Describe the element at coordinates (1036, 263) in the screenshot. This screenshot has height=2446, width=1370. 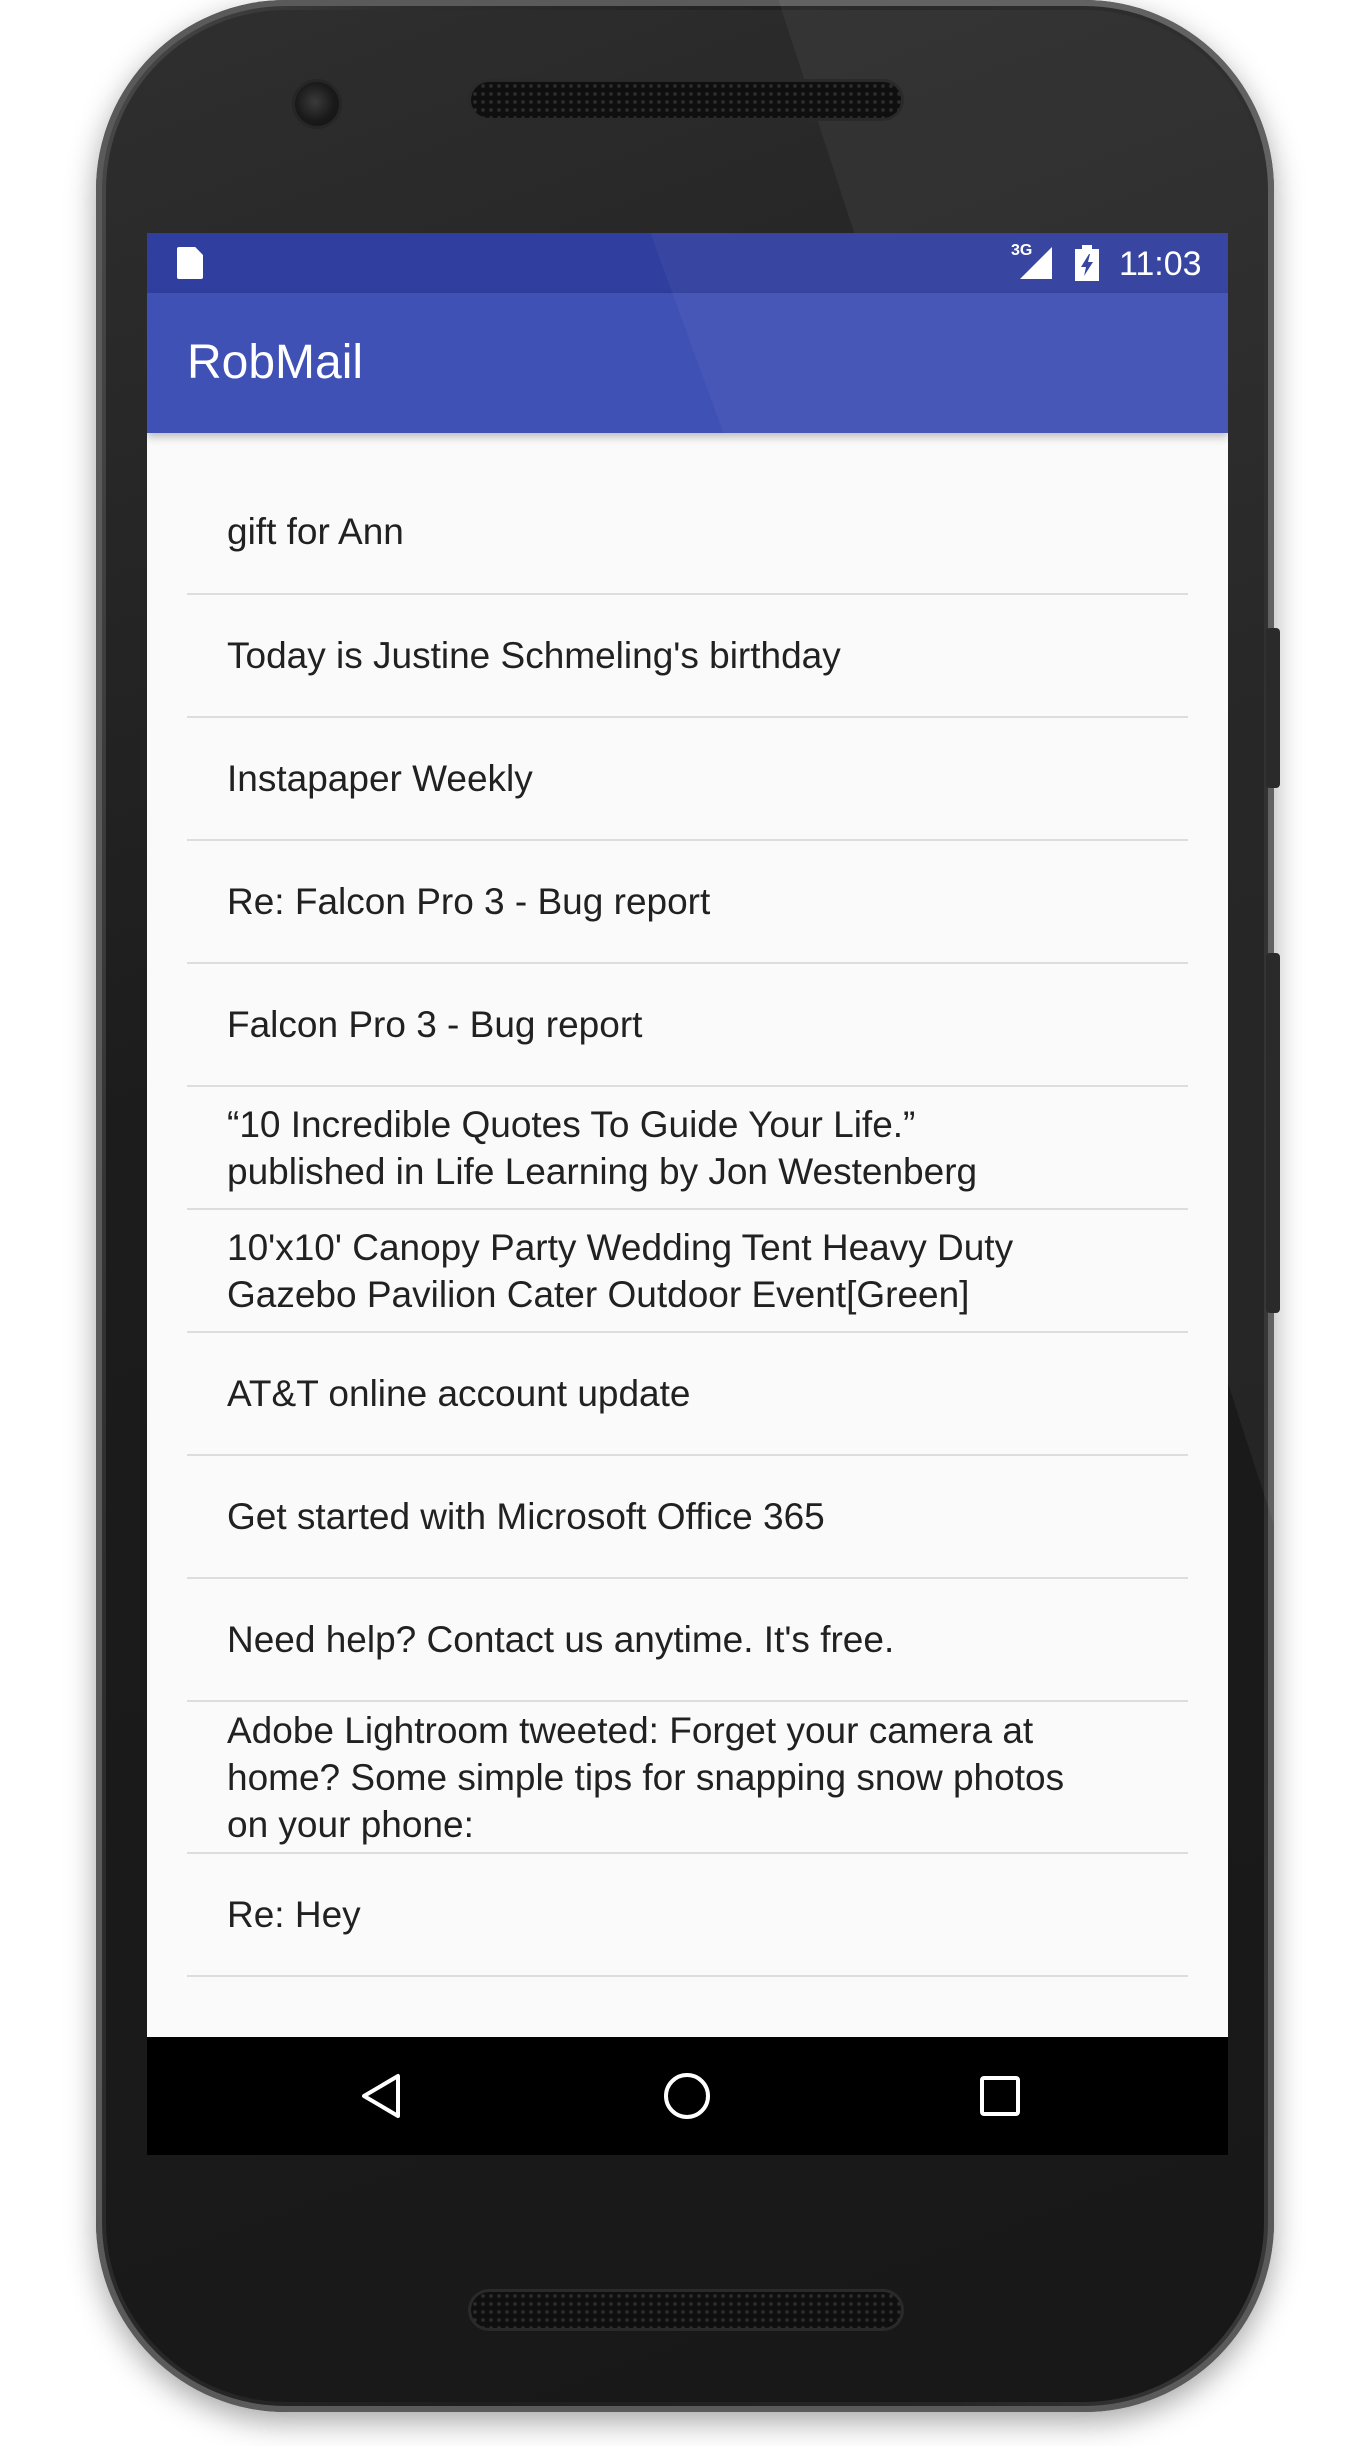
I see `signal-icon` at that location.